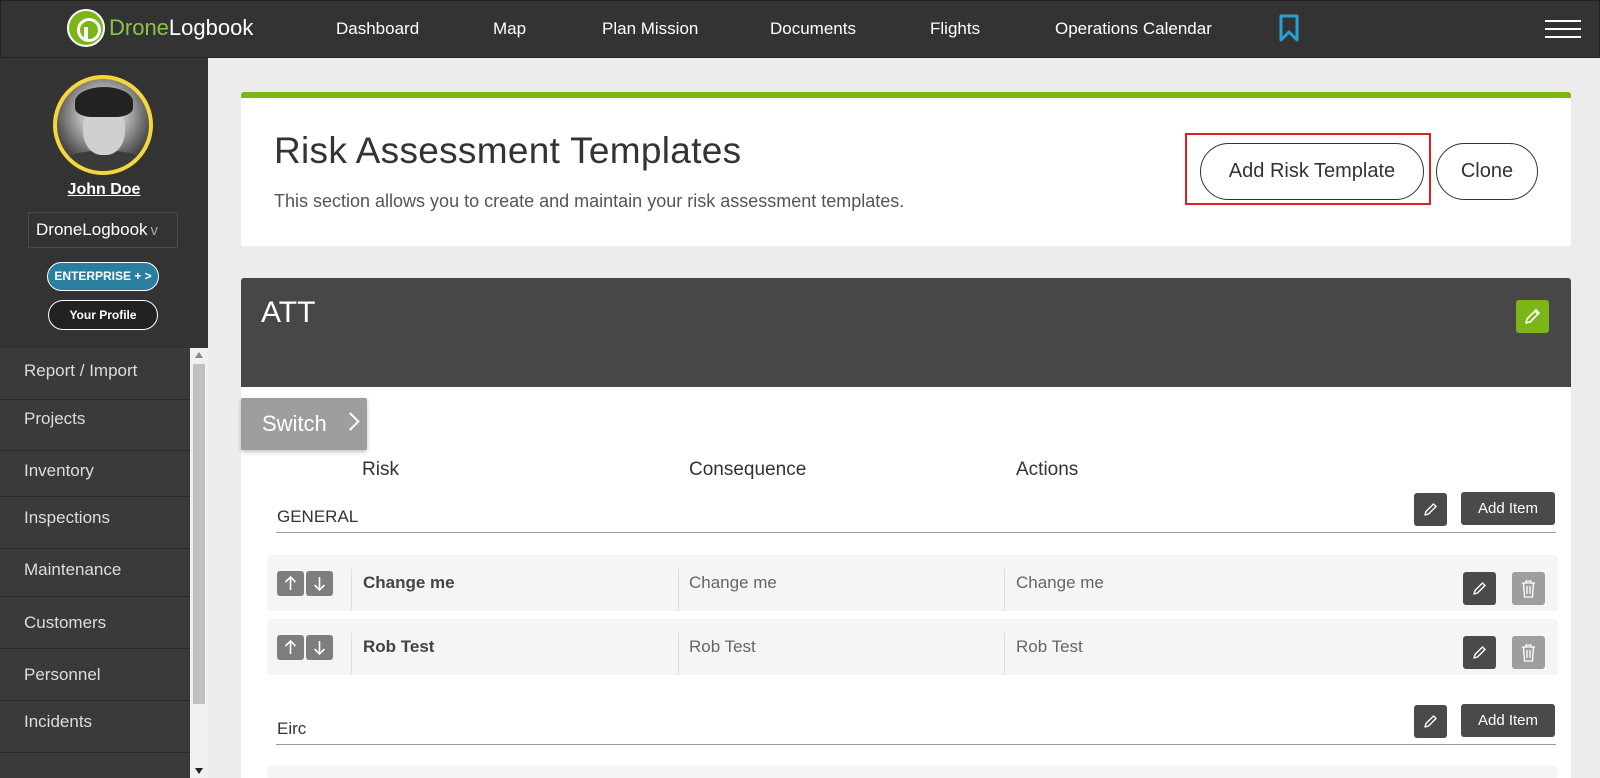 This screenshot has width=1600, height=778. I want to click on your-profile-button: Your Profile, so click(103, 315).